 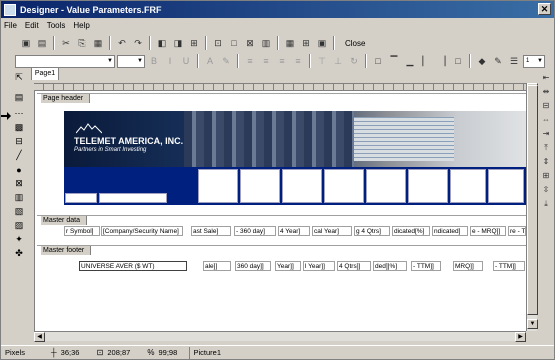 What do you see at coordinates (294, 231) in the screenshot?
I see `data-field: 4 Year]` at bounding box center [294, 231].